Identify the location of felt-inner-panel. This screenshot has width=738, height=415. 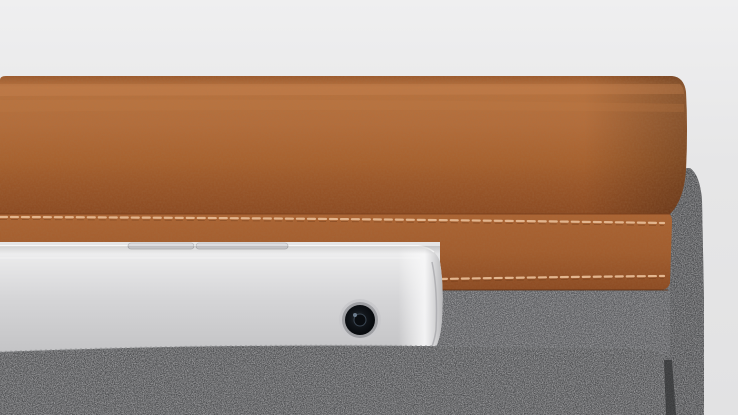
(550, 320).